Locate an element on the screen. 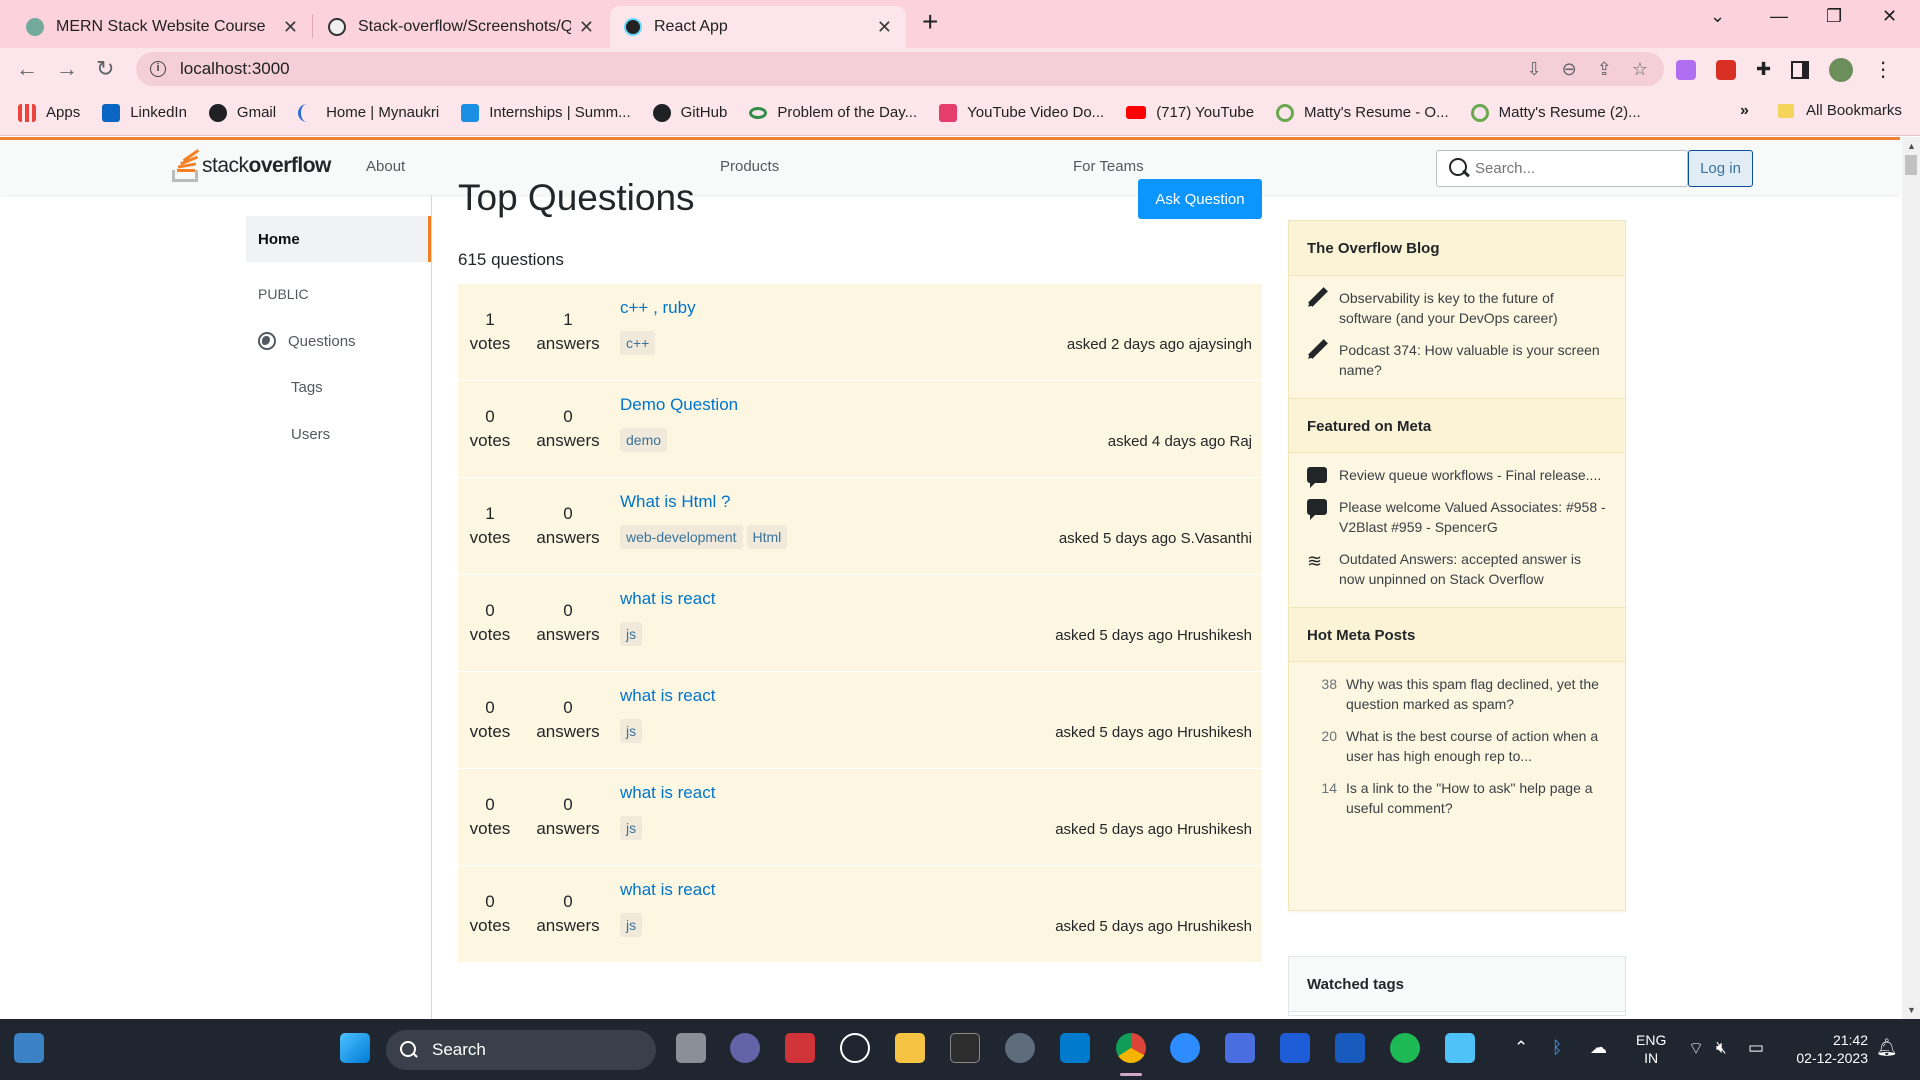 The image size is (1920, 1080). sidebar-item-home: Home is located at coordinates (338, 239).